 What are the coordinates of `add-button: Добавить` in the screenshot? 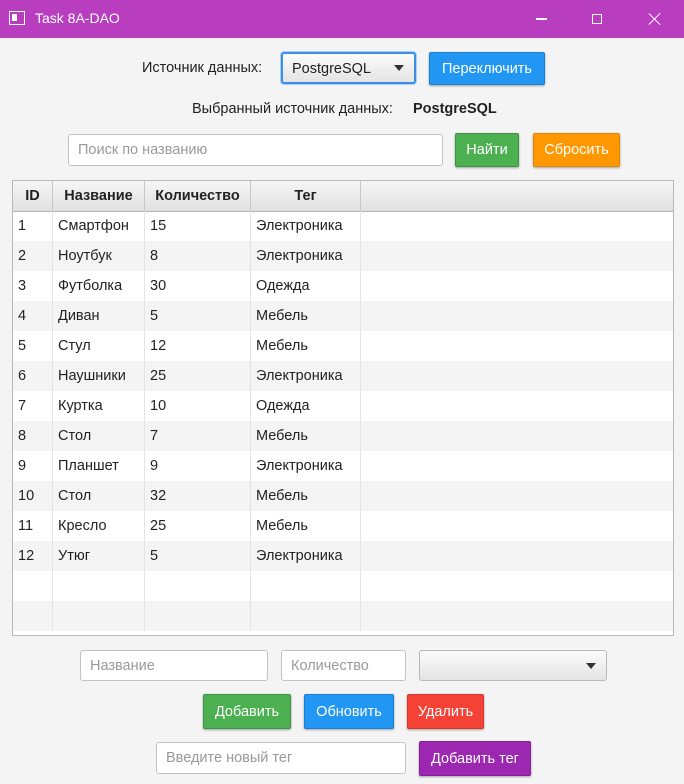 It's located at (247, 711).